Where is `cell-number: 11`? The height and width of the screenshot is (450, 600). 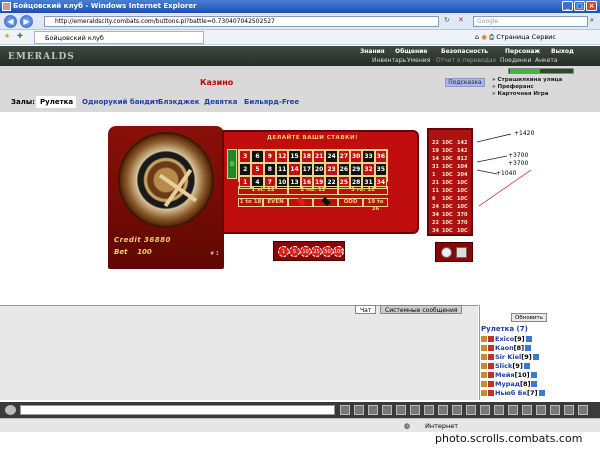 cell-number: 11 is located at coordinates (282, 169).